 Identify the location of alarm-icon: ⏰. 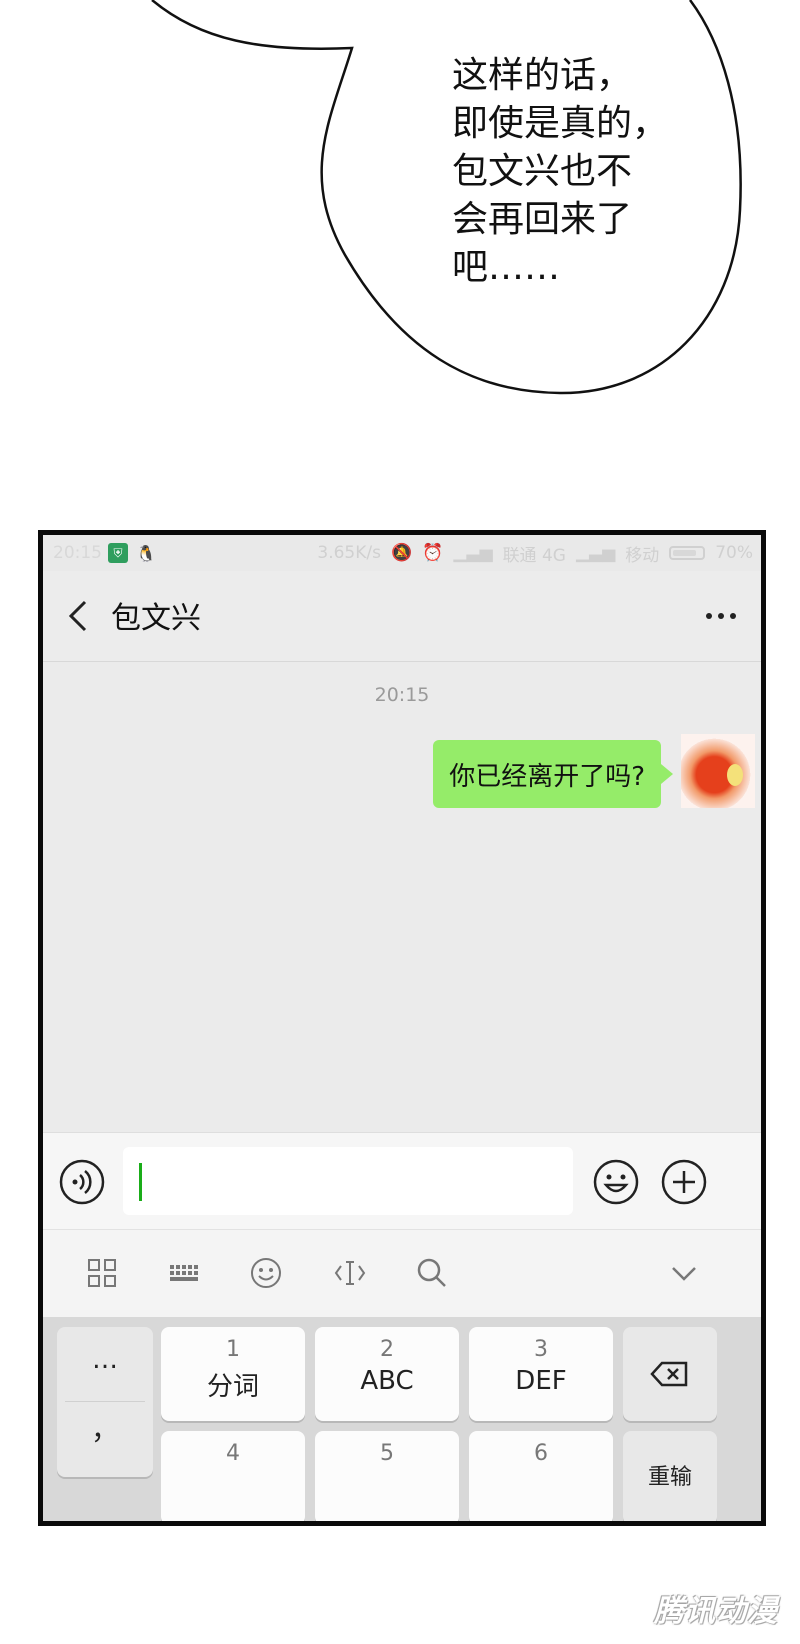
(433, 553).